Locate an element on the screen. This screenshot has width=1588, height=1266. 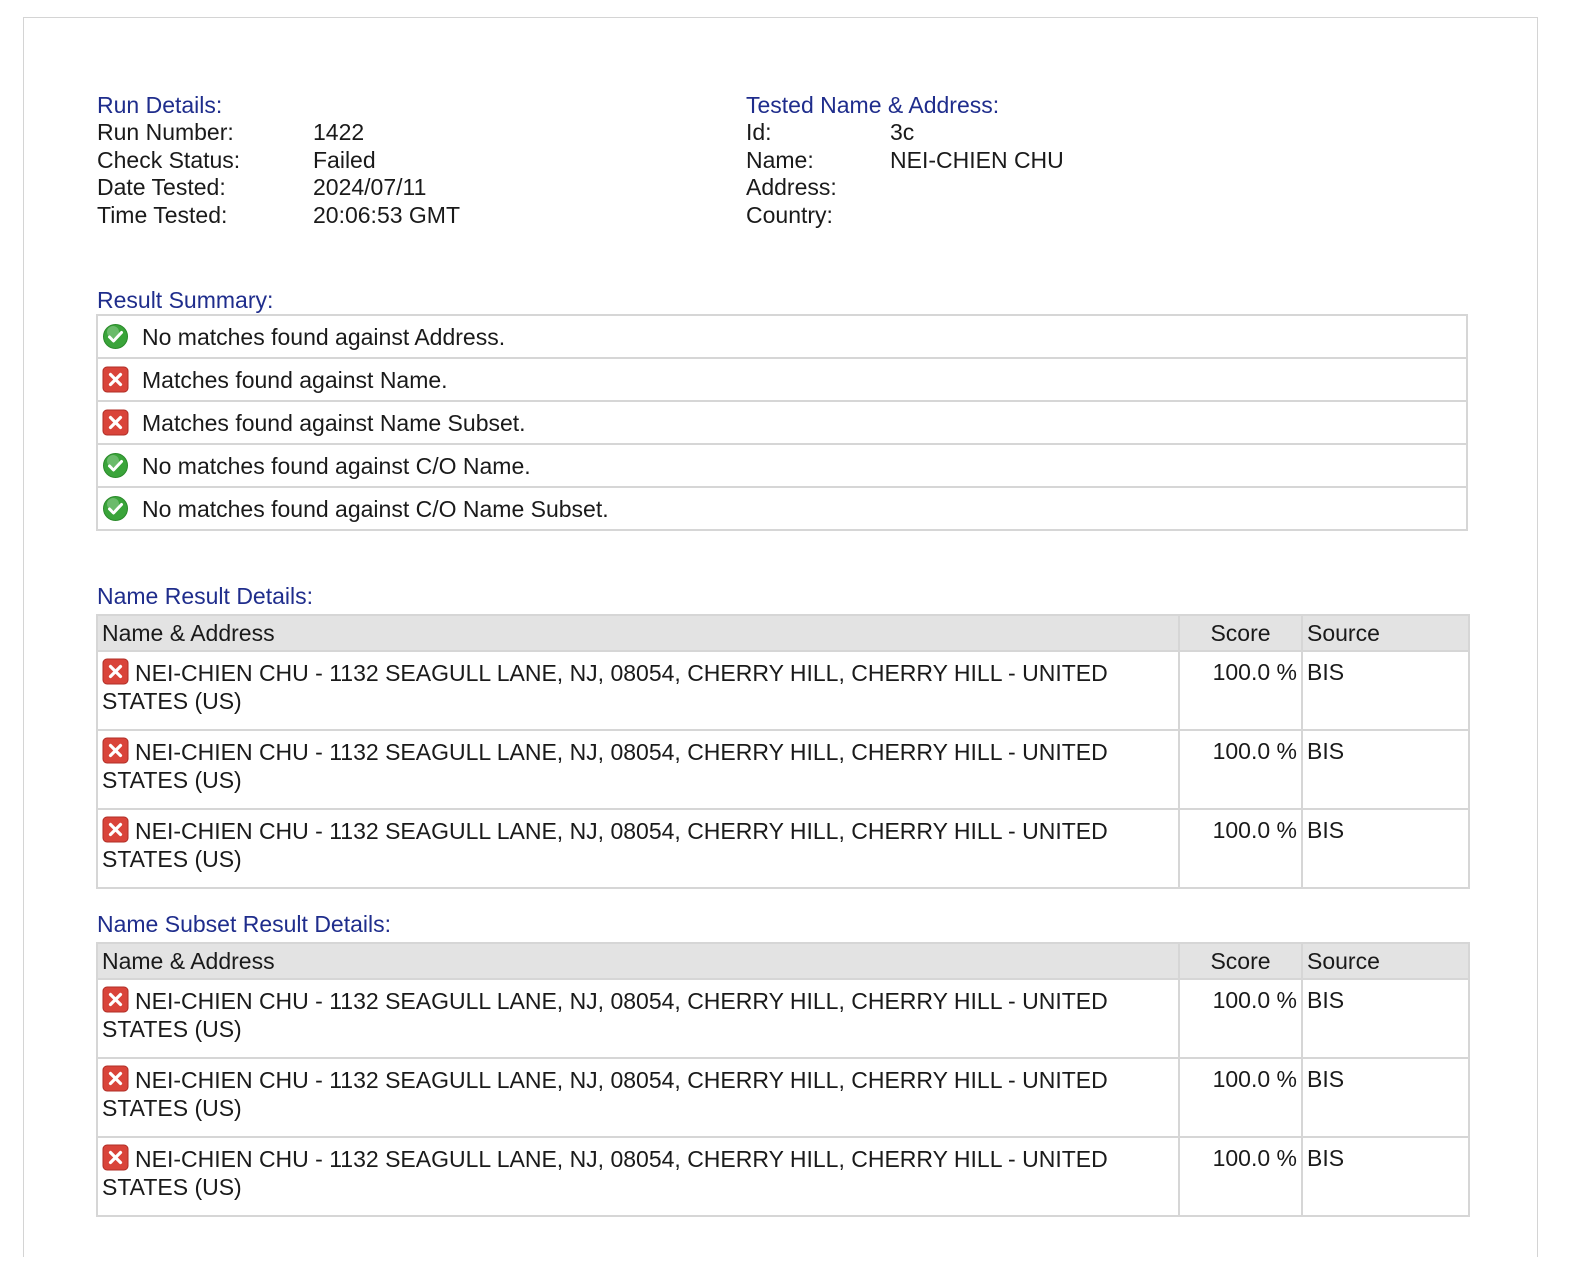
name-results-title: Name Result Details: is located at coordinates (205, 596).